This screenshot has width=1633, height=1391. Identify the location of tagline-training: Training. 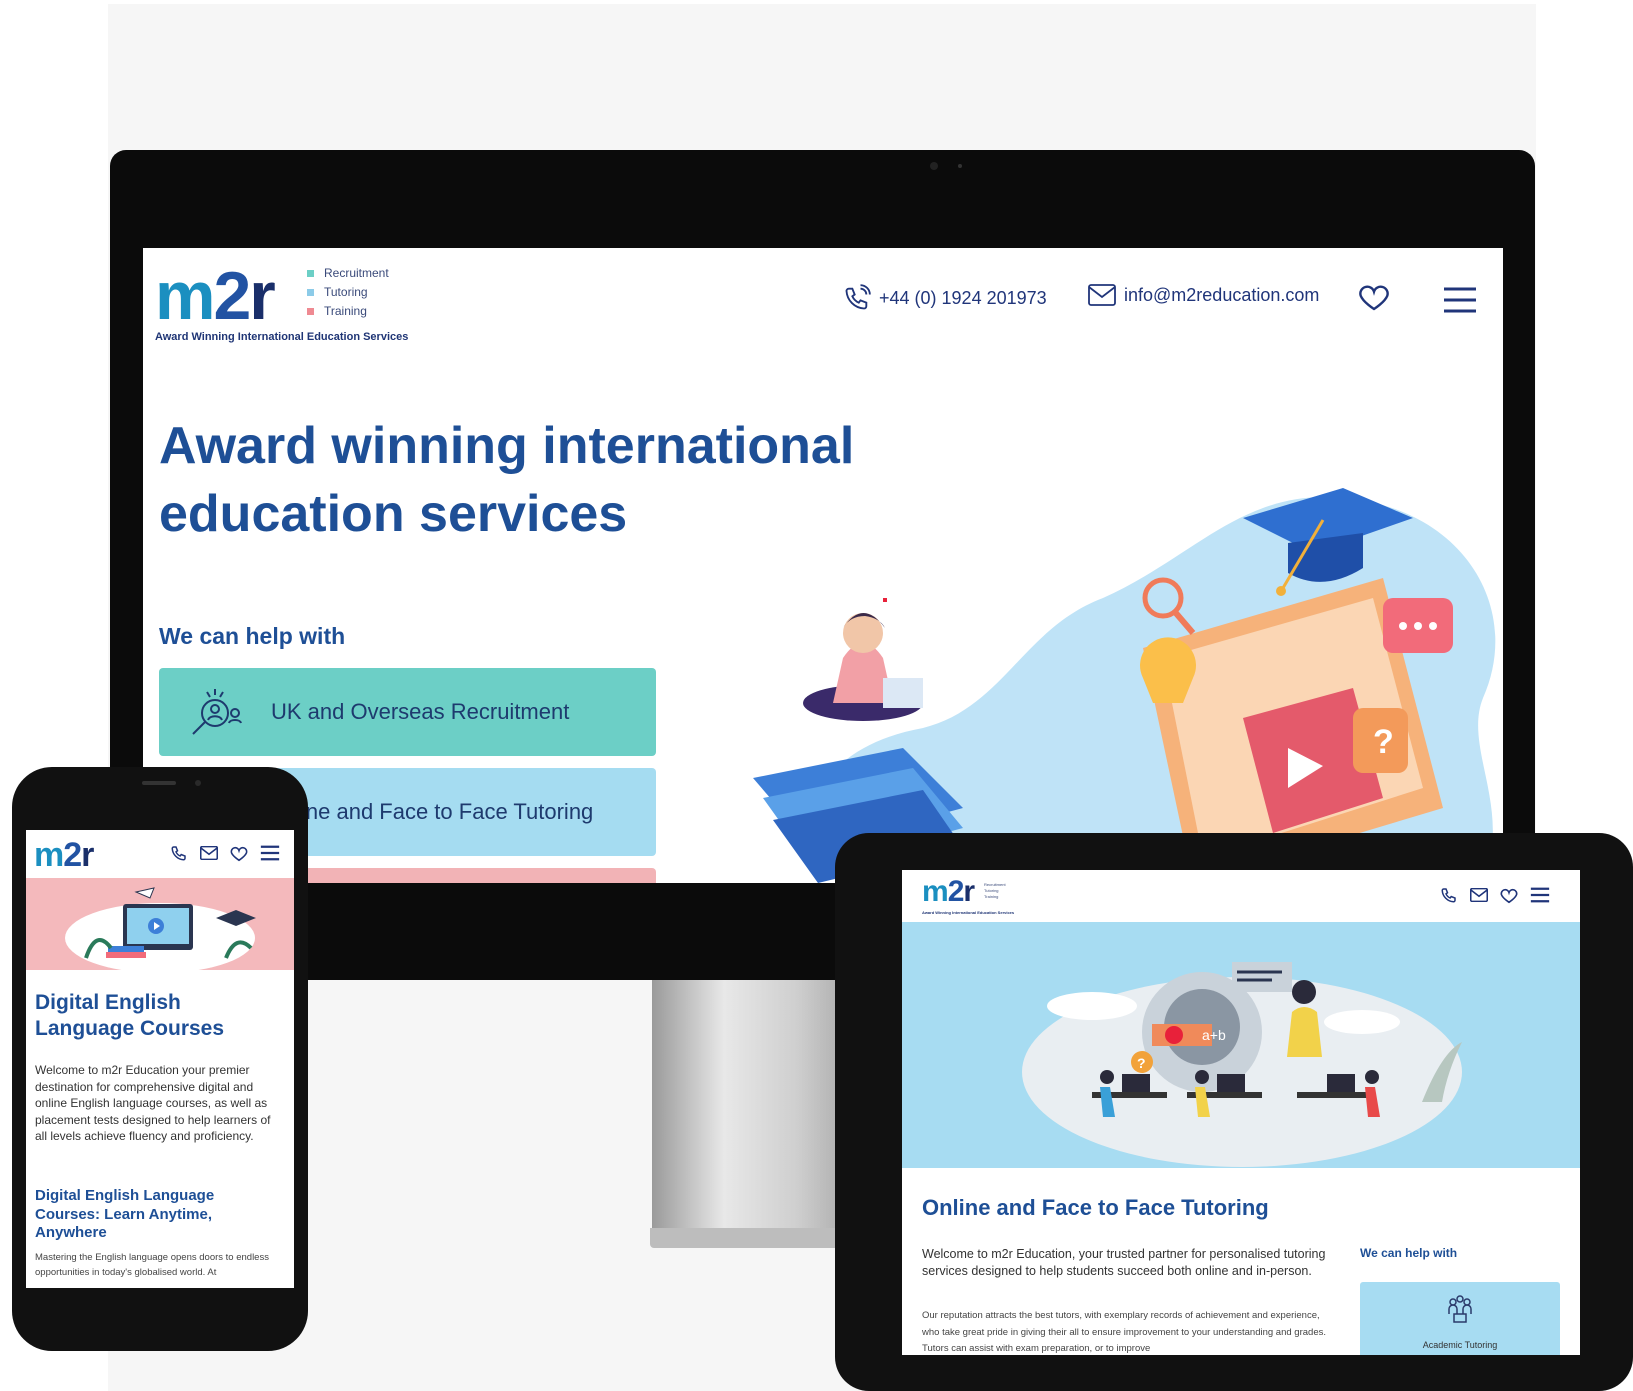
(345, 311).